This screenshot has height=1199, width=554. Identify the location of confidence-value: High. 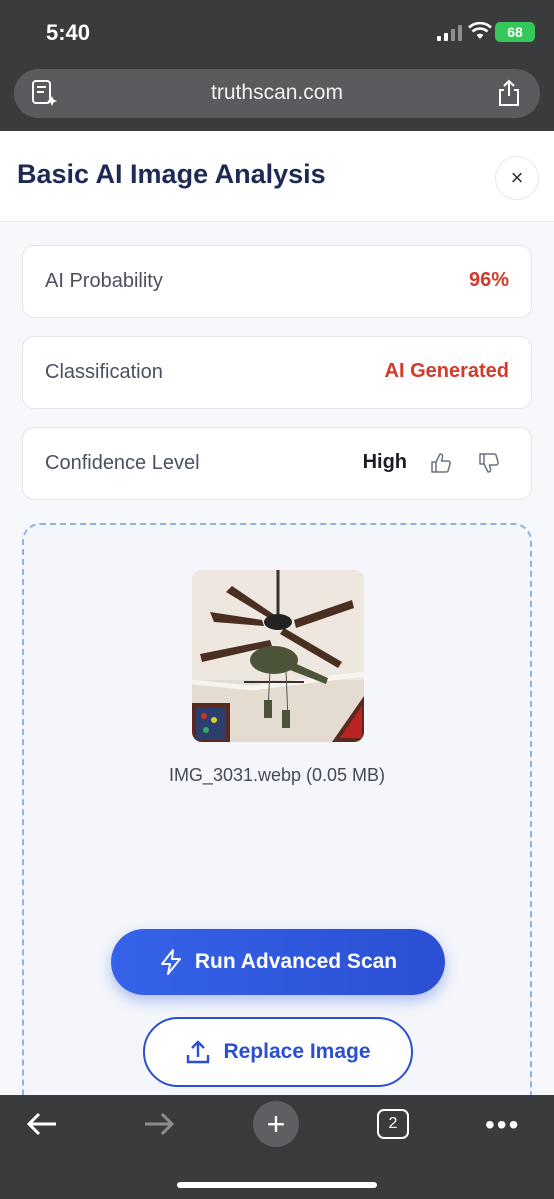
(384, 462).